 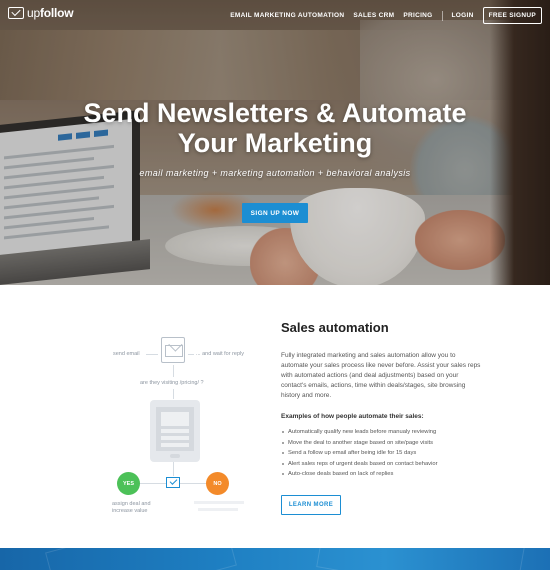 I want to click on check-icon, so click(x=173, y=482).